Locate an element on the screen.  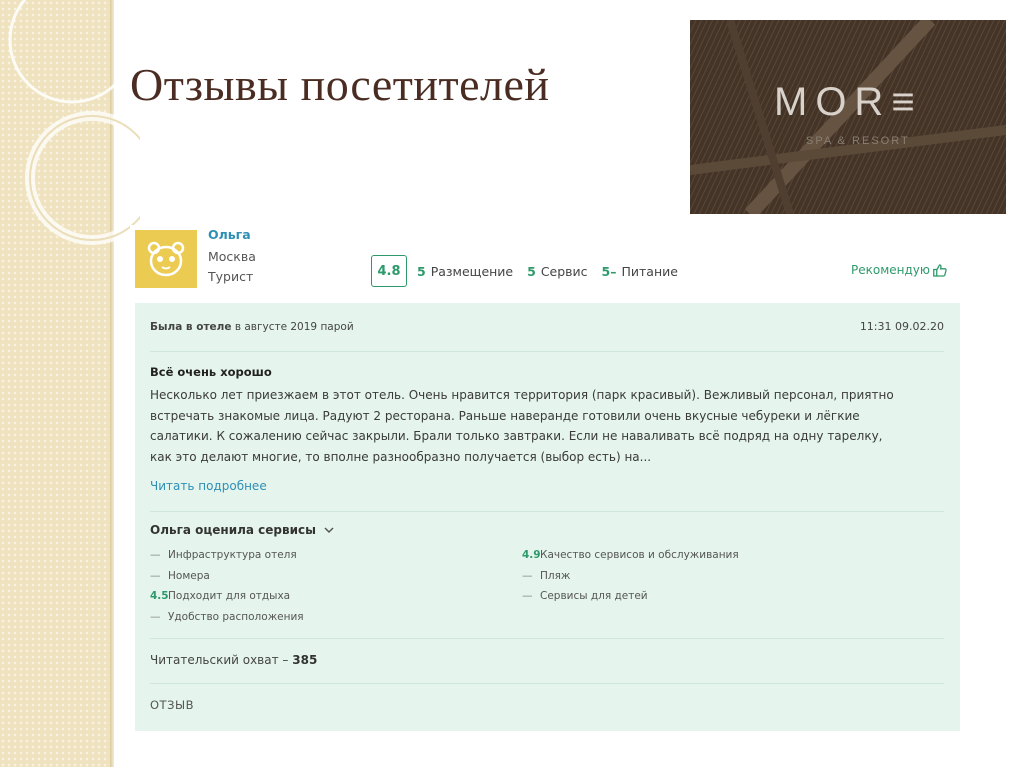
service-label: Пляж is located at coordinates (555, 575).